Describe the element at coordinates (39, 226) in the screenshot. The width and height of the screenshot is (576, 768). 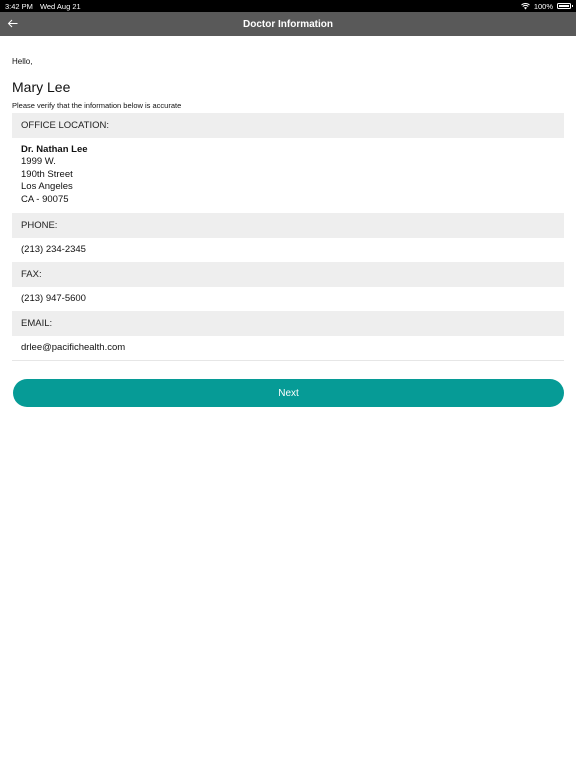
I see `phone-label: PHONE:` at that location.